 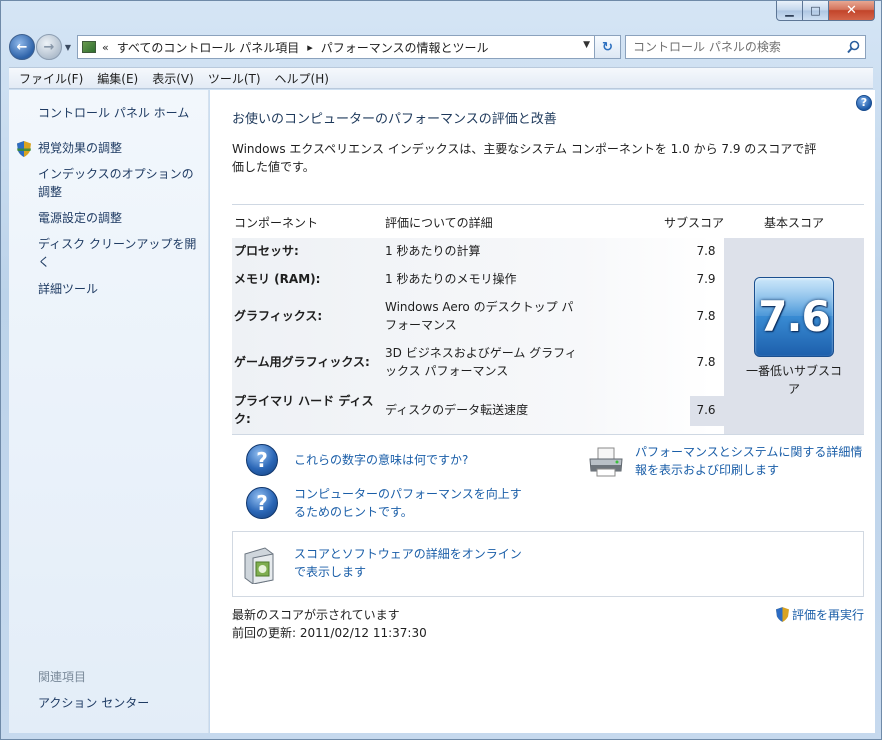 I want to click on minimize-button: ▁, so click(x=789, y=11).